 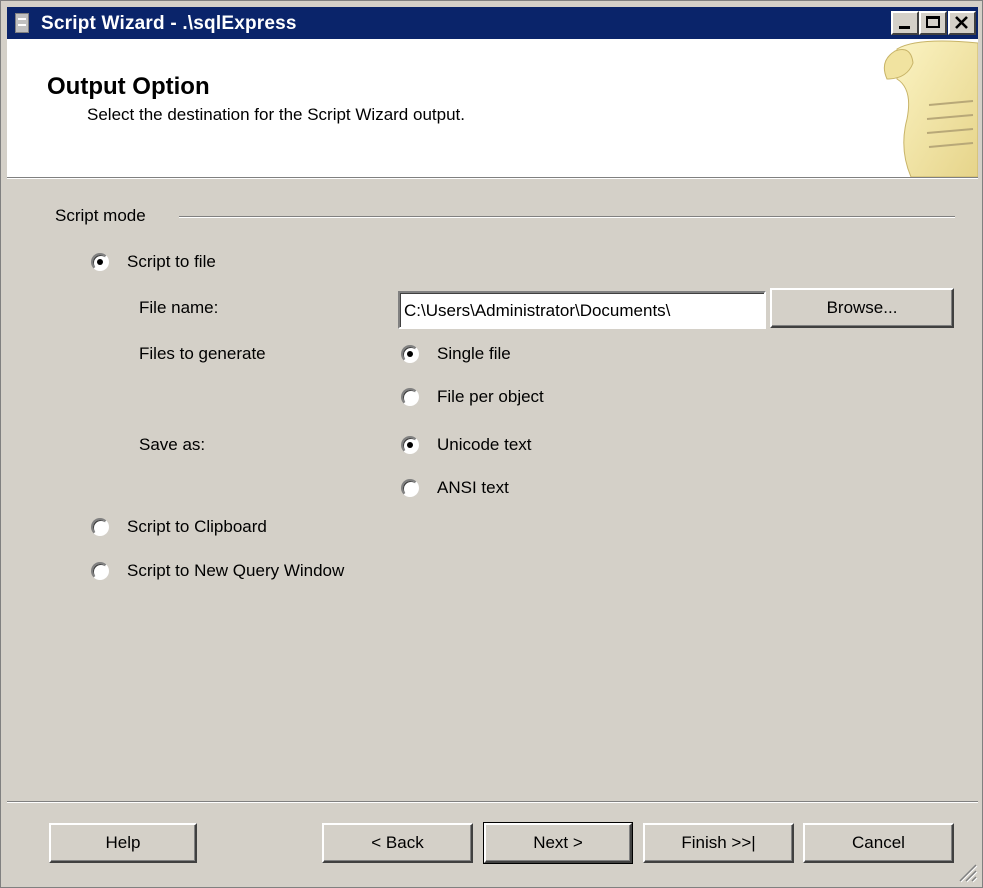 I want to click on footer-divider, so click(x=492, y=802).